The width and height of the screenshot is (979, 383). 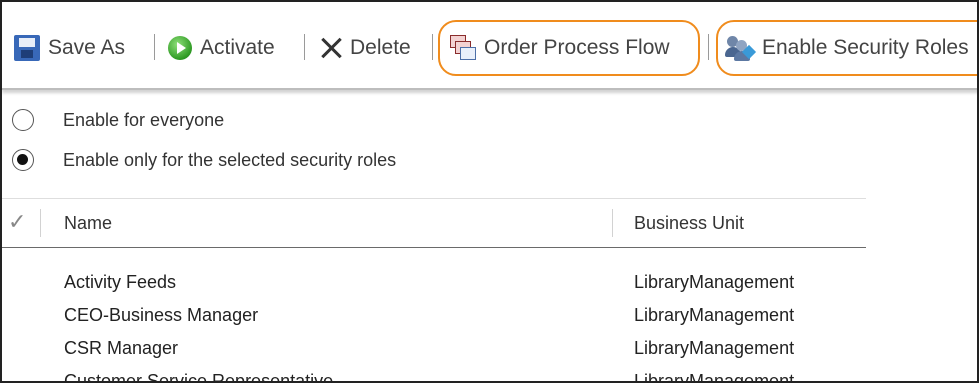 I want to click on table-row: CSR Manager LibraryManagement, so click(x=434, y=350).